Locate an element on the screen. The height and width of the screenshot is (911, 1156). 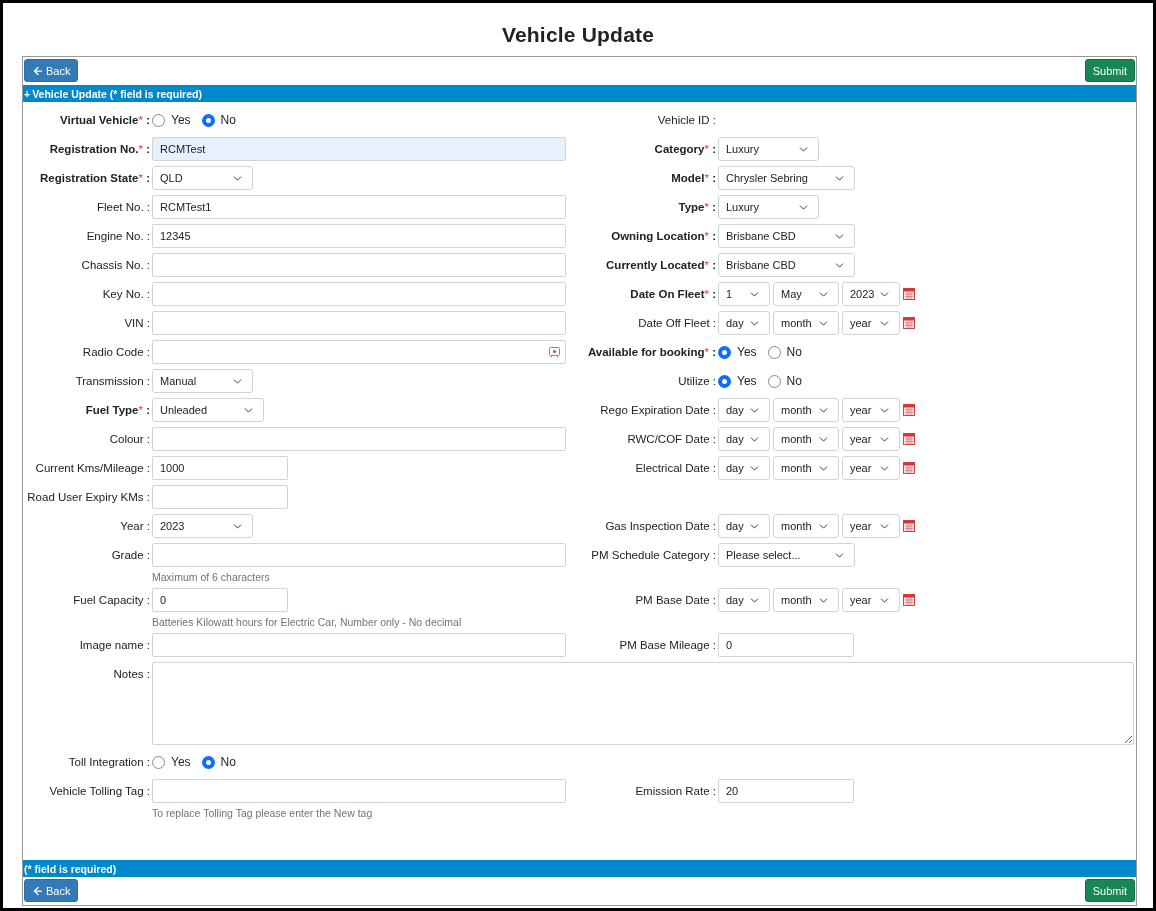
field-label: Chassis No. : is located at coordinates (115, 265).